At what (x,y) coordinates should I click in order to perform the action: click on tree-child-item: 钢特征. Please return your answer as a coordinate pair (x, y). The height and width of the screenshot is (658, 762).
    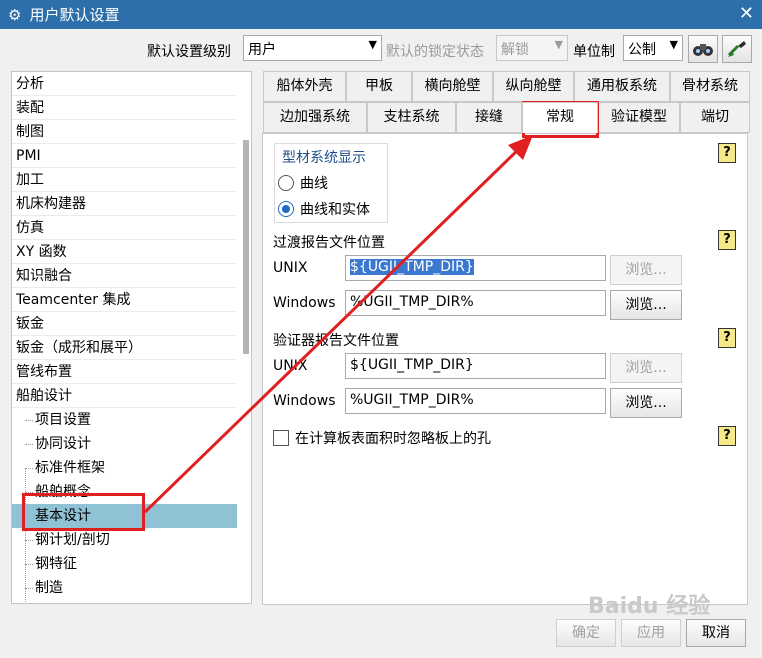
    Looking at the image, I should click on (125, 564).